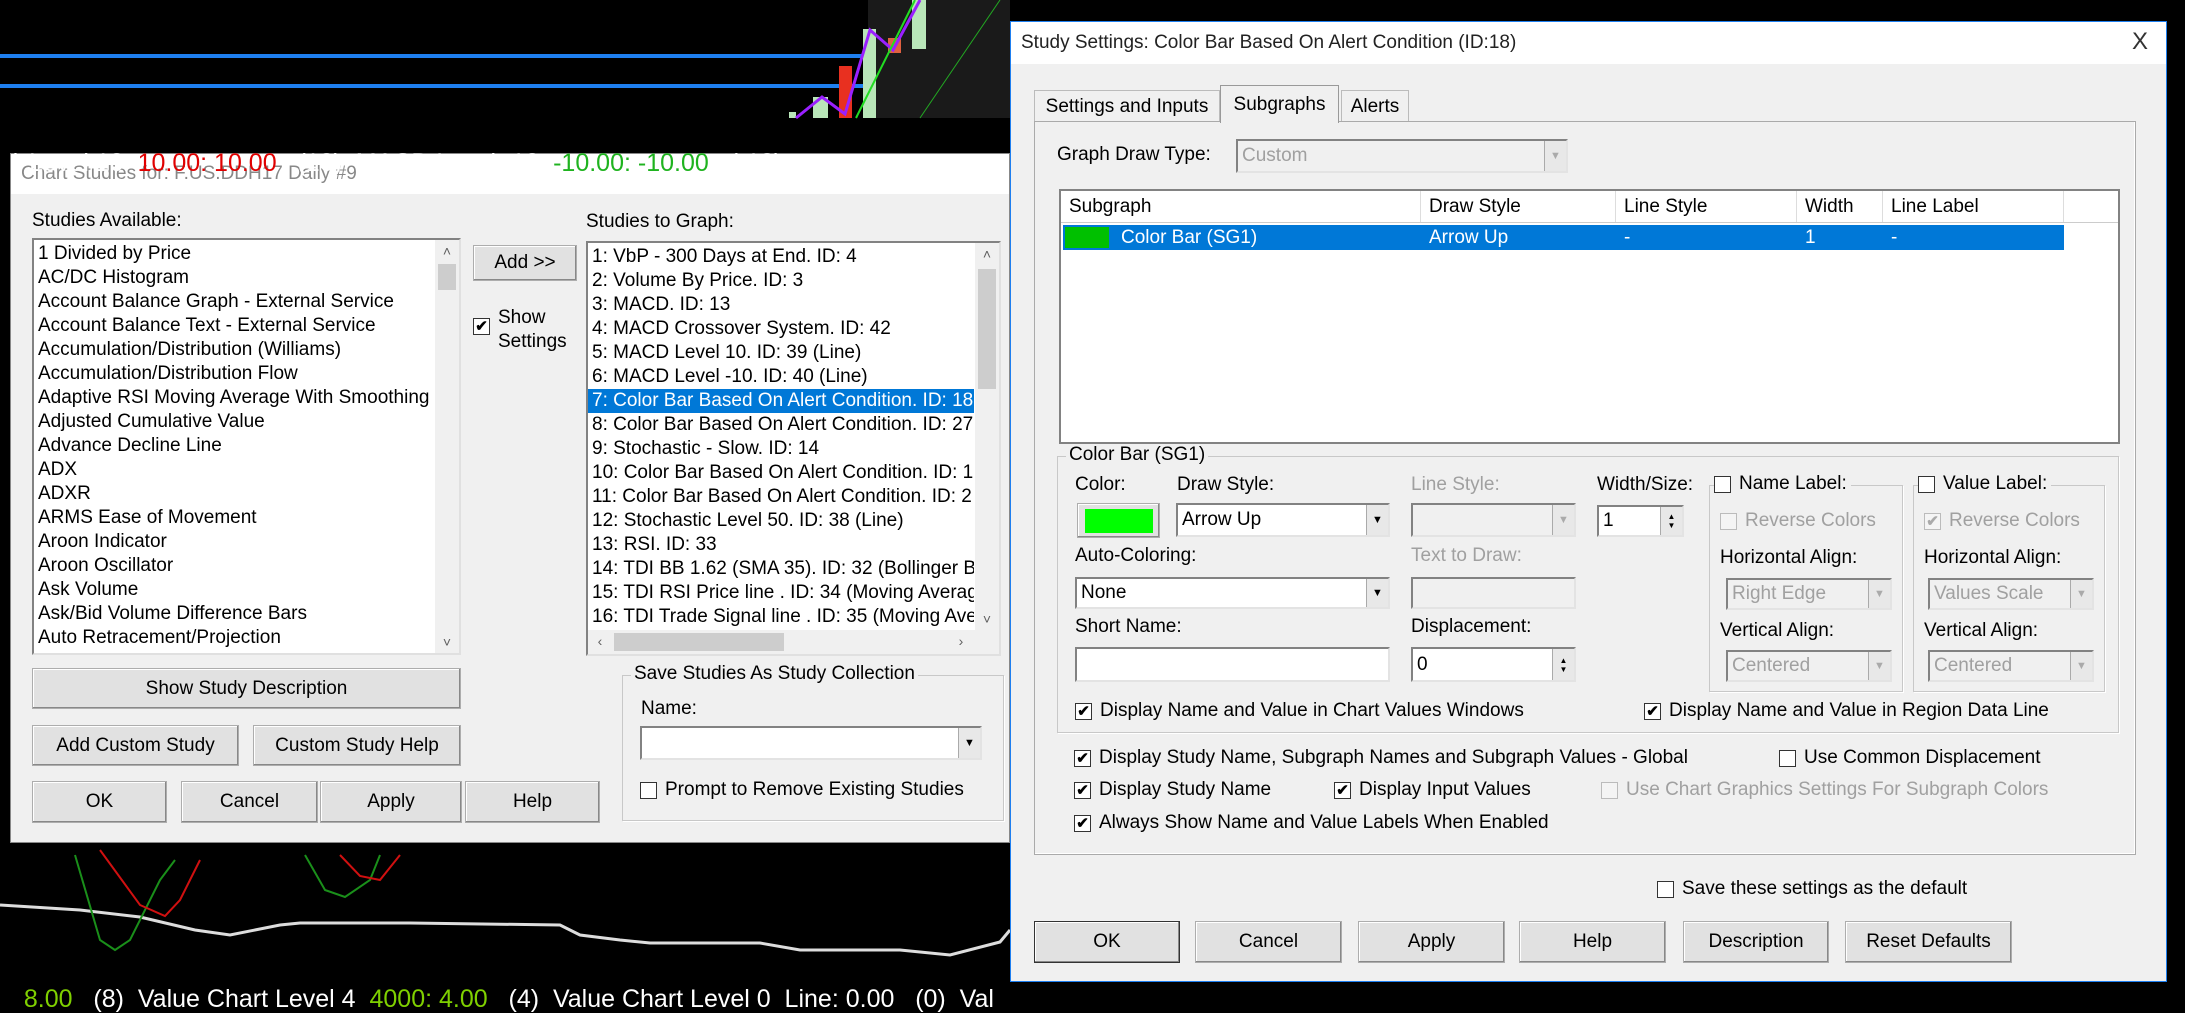 This screenshot has width=2185, height=1013. What do you see at coordinates (1518, 206) in the screenshot?
I see `column-header: Draw Style` at bounding box center [1518, 206].